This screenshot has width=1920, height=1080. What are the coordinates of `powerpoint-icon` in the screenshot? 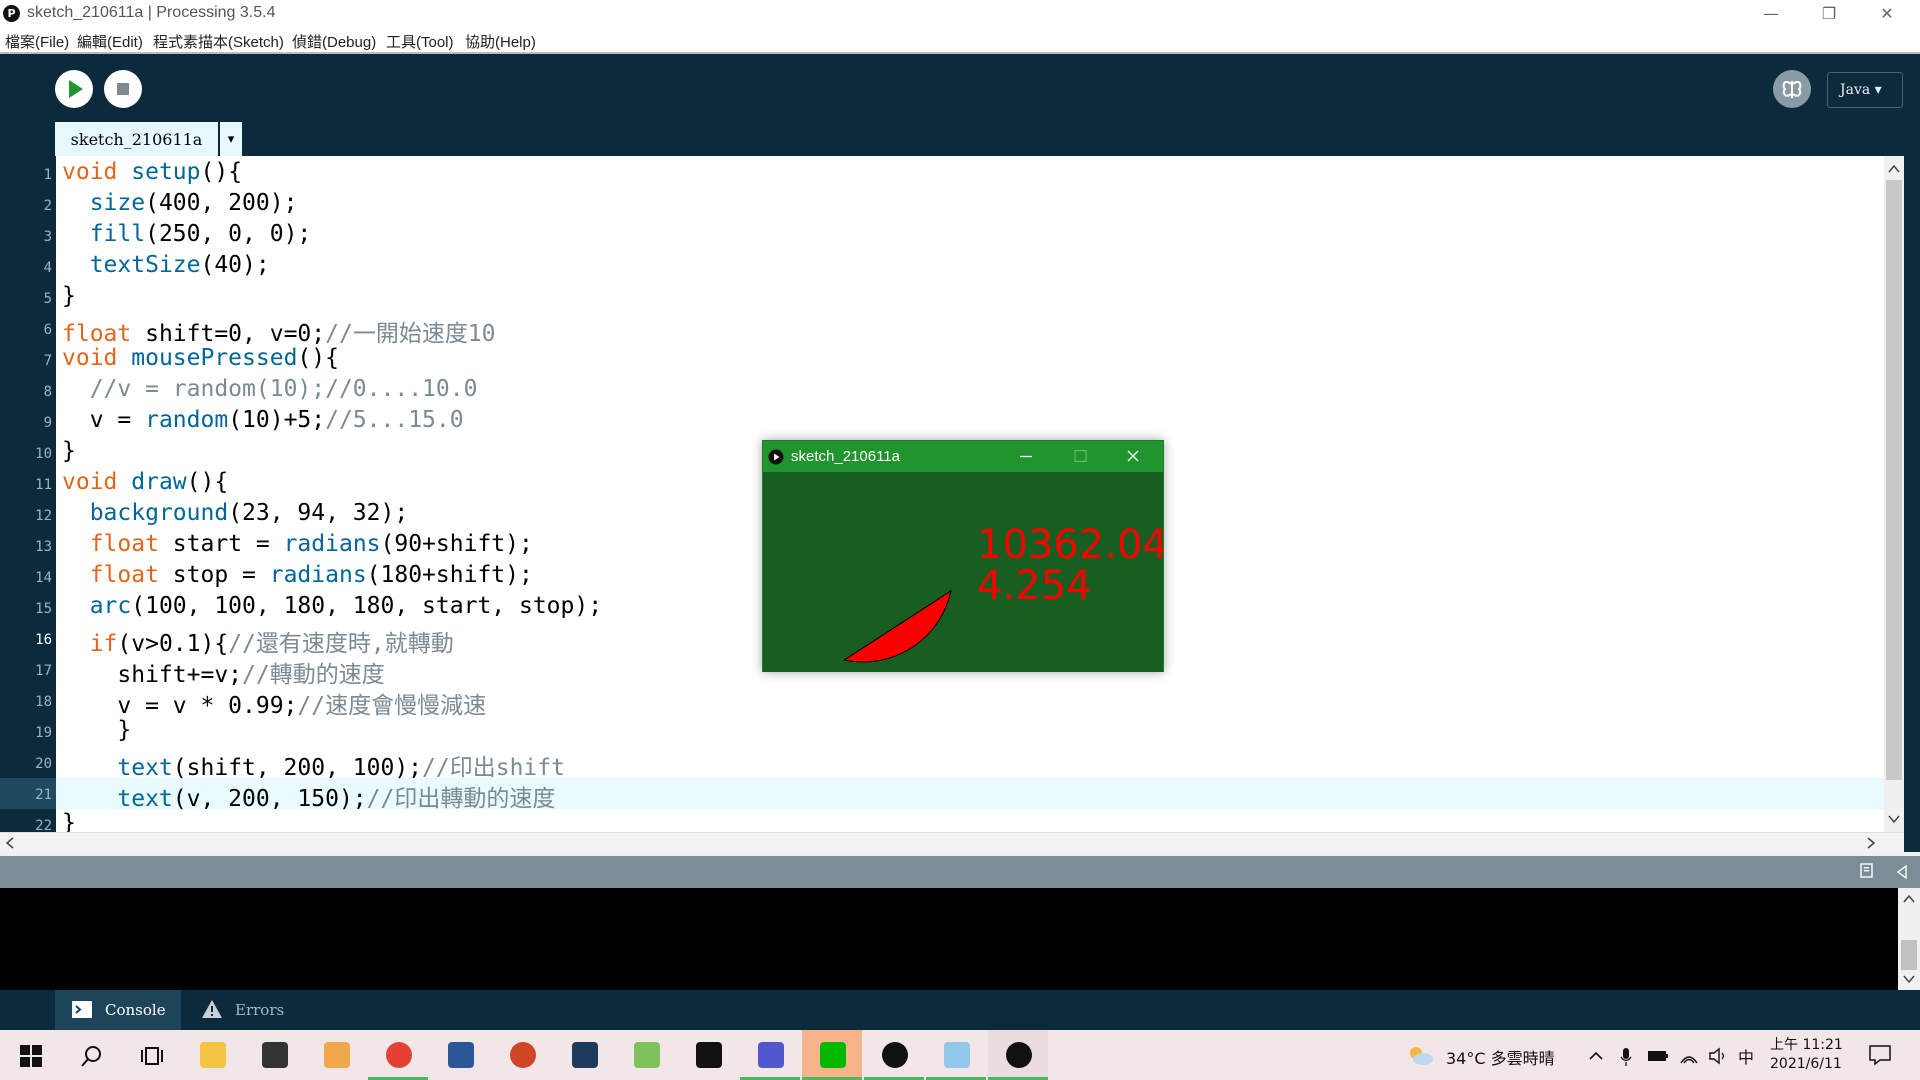 It's located at (523, 1055).